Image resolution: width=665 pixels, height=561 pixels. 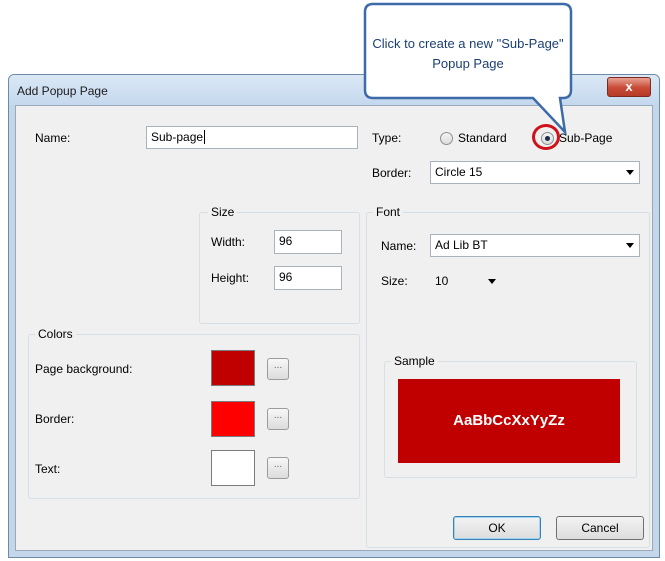 What do you see at coordinates (233, 419) in the screenshot?
I see `border-color-swatch` at bounding box center [233, 419].